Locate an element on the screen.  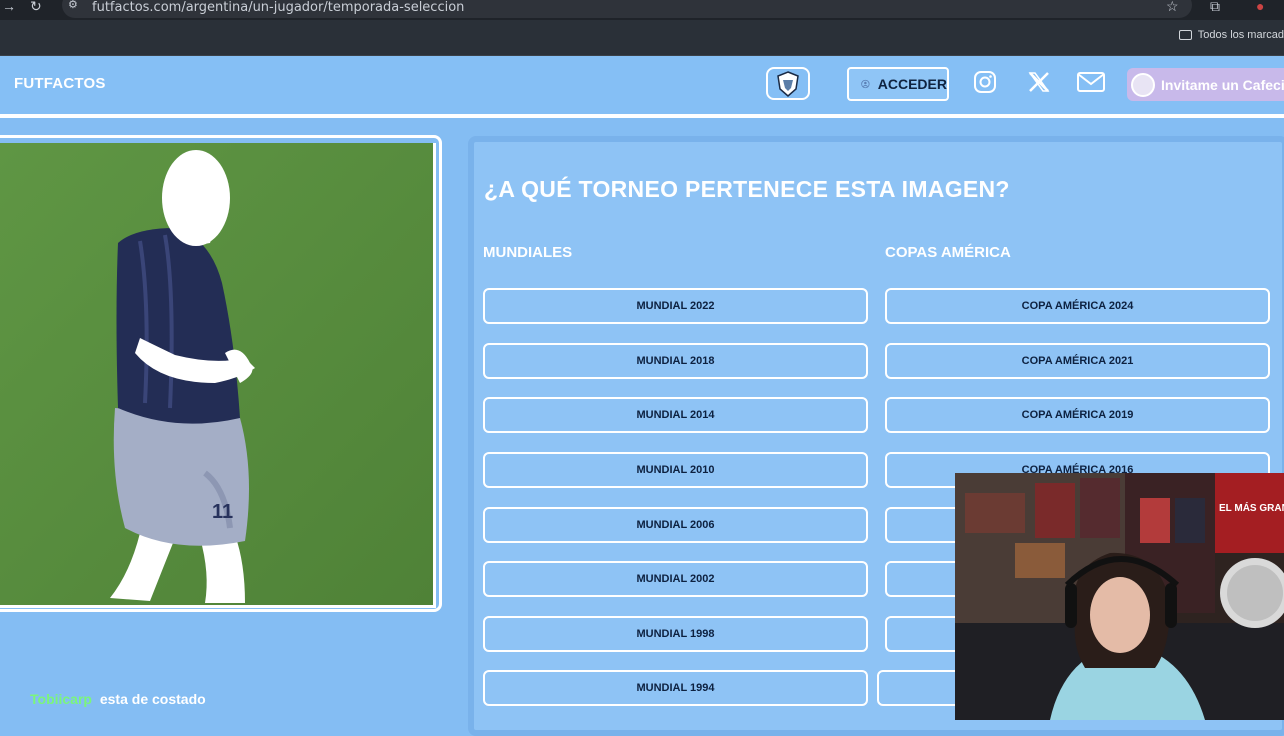
afa-shield-icon is located at coordinates (788, 83).